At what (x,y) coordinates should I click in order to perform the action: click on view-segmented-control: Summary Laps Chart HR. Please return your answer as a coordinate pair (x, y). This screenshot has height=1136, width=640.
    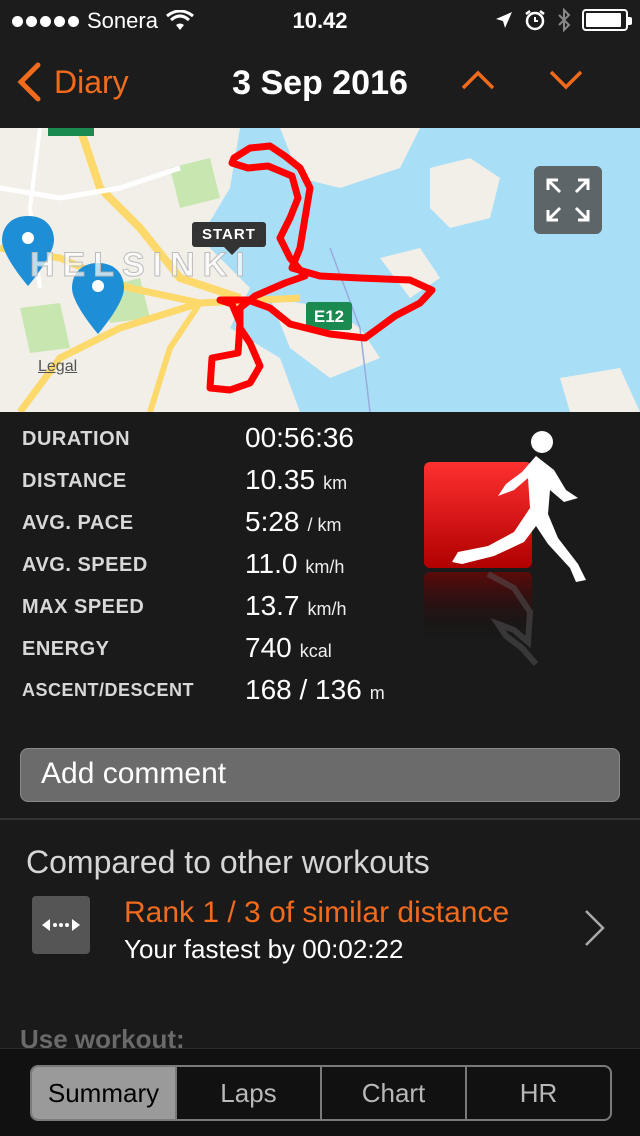
    Looking at the image, I should click on (321, 1093).